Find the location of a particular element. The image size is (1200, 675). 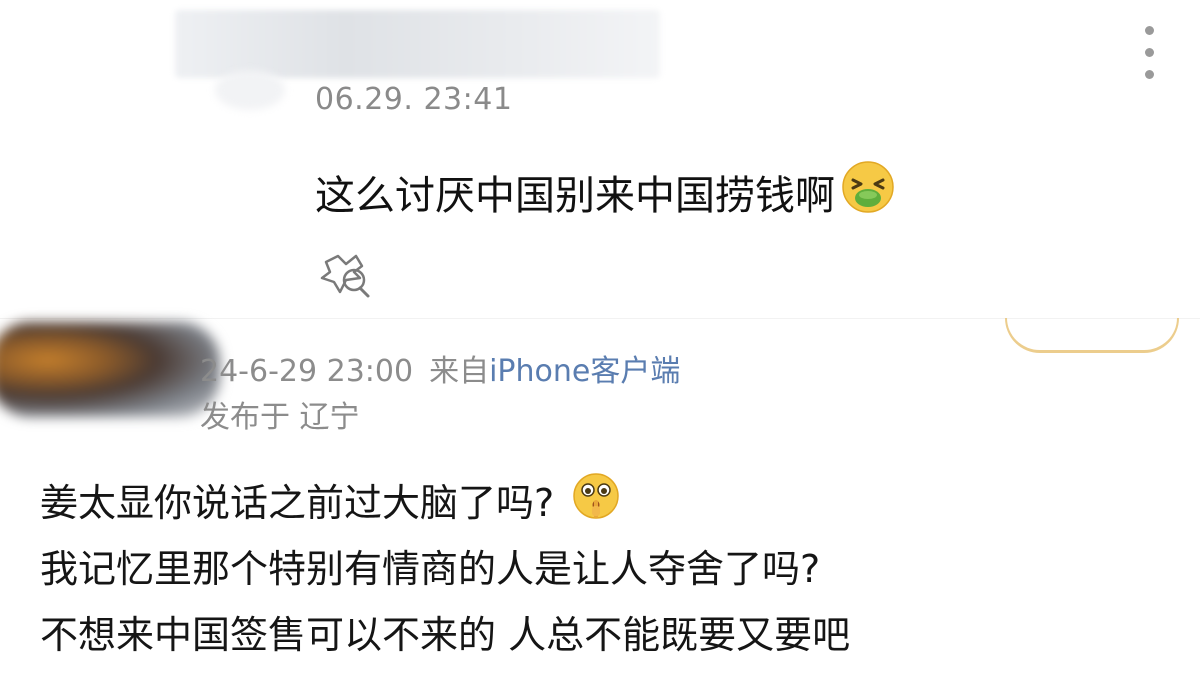

post-location: 发布于 辽宁 is located at coordinates (280, 417).